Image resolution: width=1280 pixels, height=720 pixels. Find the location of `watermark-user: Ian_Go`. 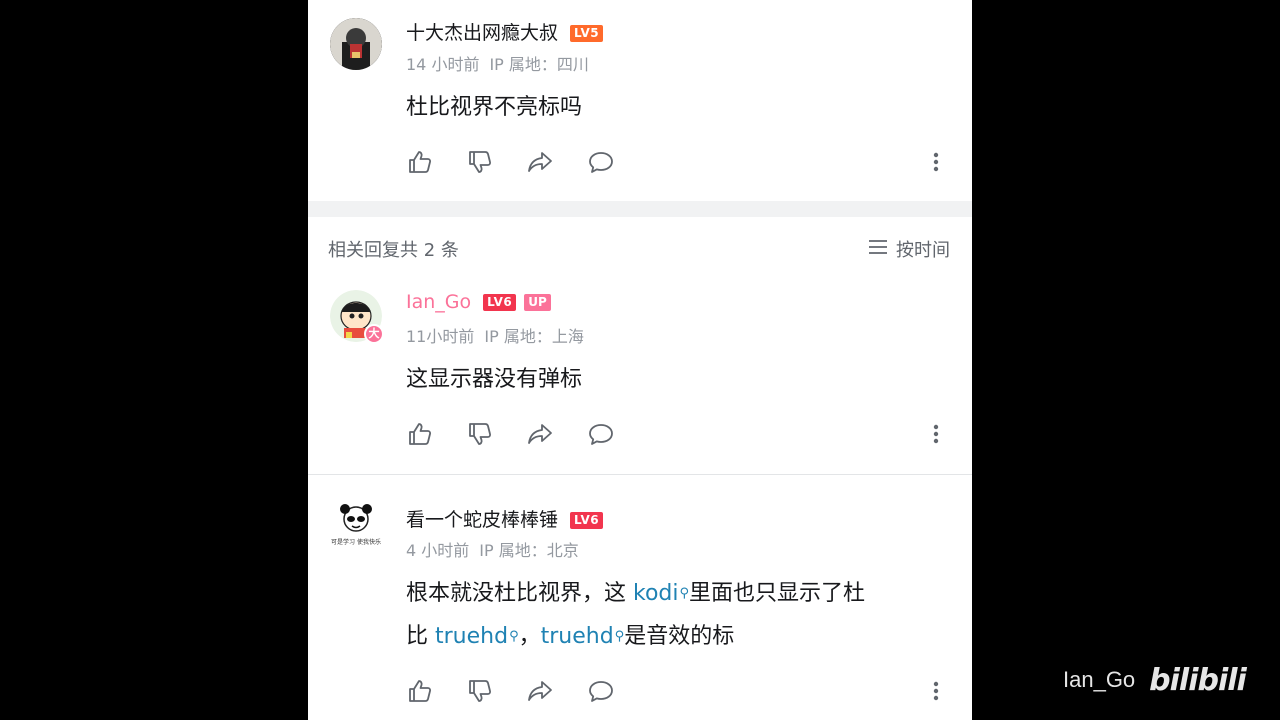

watermark-user: Ian_Go is located at coordinates (1099, 679).